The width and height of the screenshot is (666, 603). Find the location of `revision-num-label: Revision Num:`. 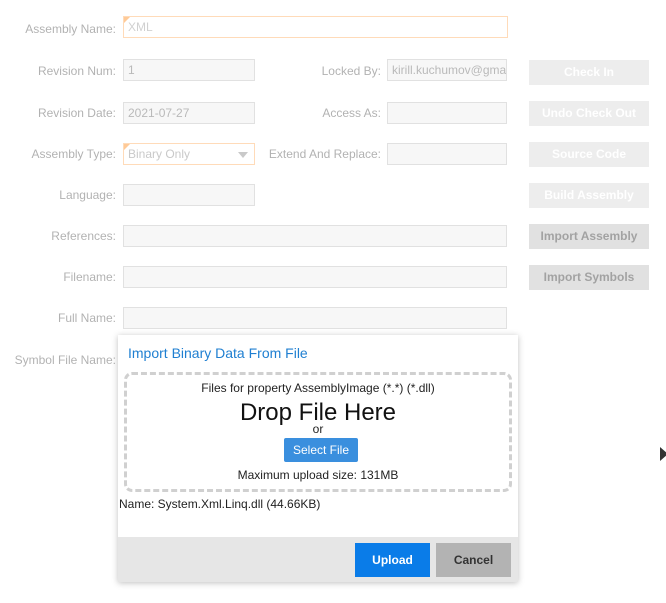

revision-num-label: Revision Num: is located at coordinates (76, 71).